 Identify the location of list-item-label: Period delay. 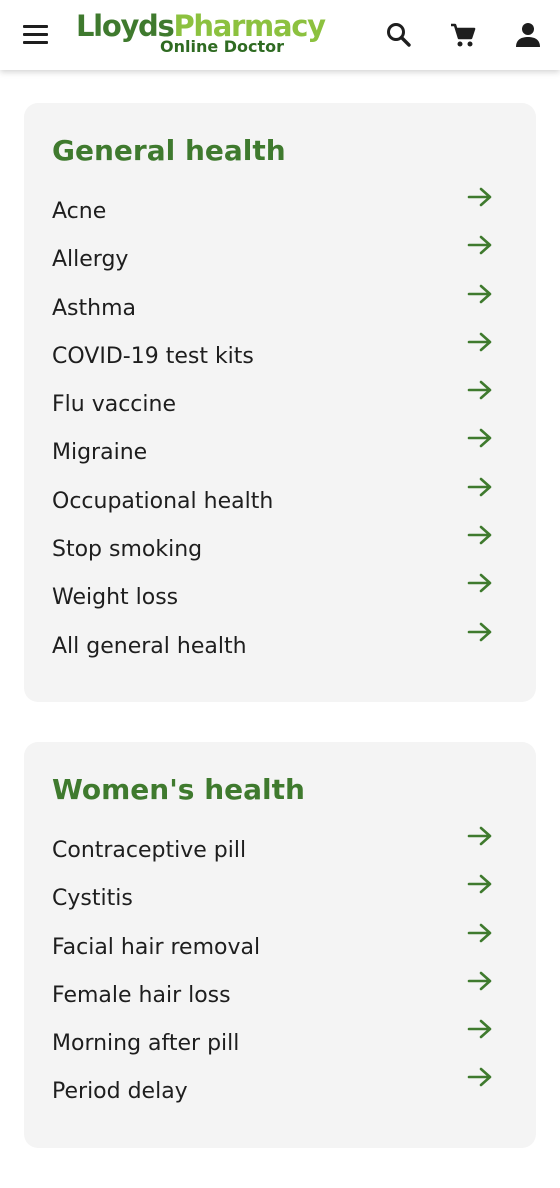
(120, 1092).